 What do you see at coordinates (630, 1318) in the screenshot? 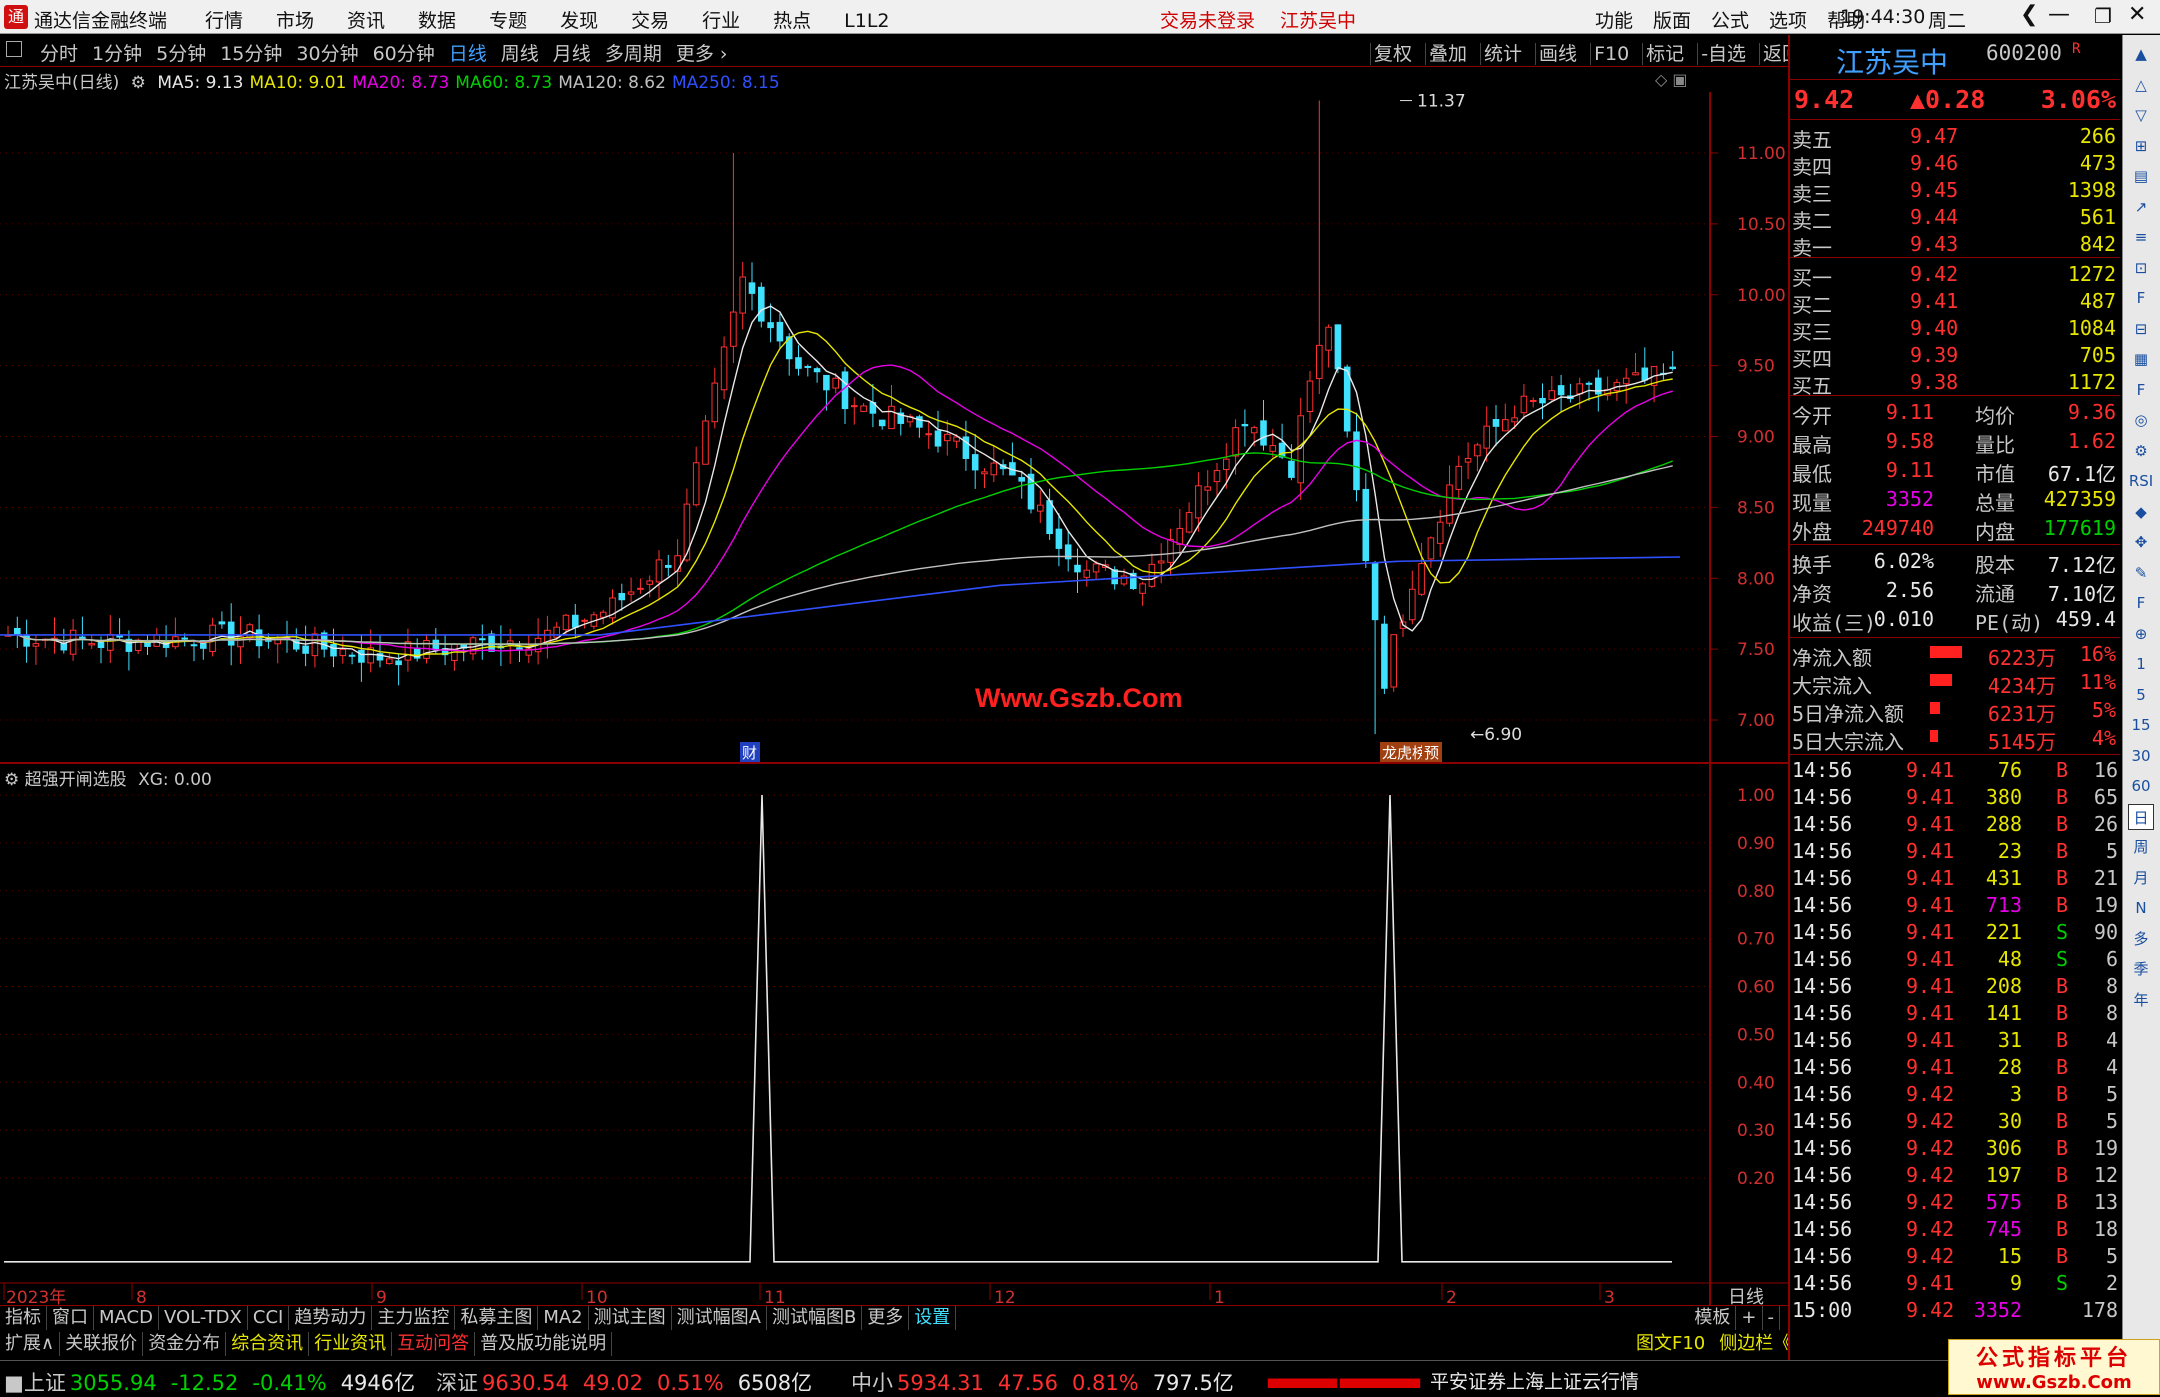
I see `indicator-tab-9: 测试主图` at bounding box center [630, 1318].